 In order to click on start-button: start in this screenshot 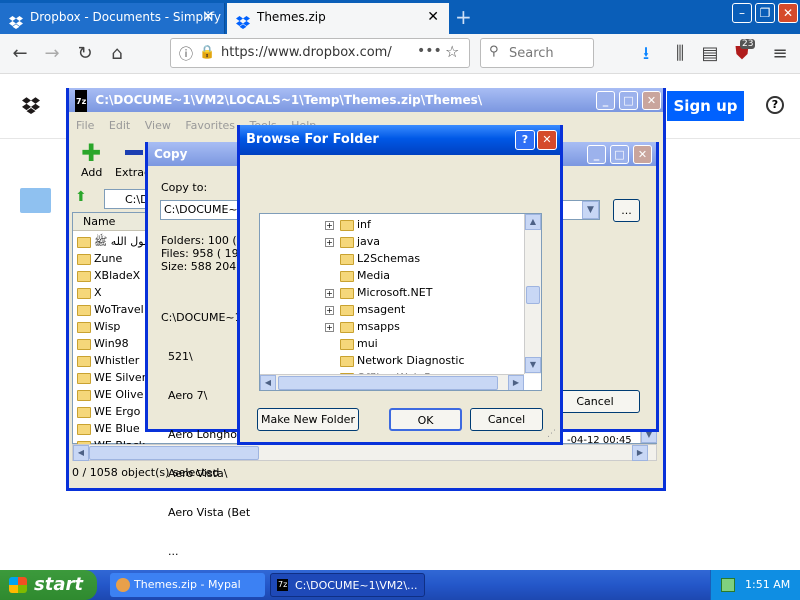, I will do `click(48, 585)`.